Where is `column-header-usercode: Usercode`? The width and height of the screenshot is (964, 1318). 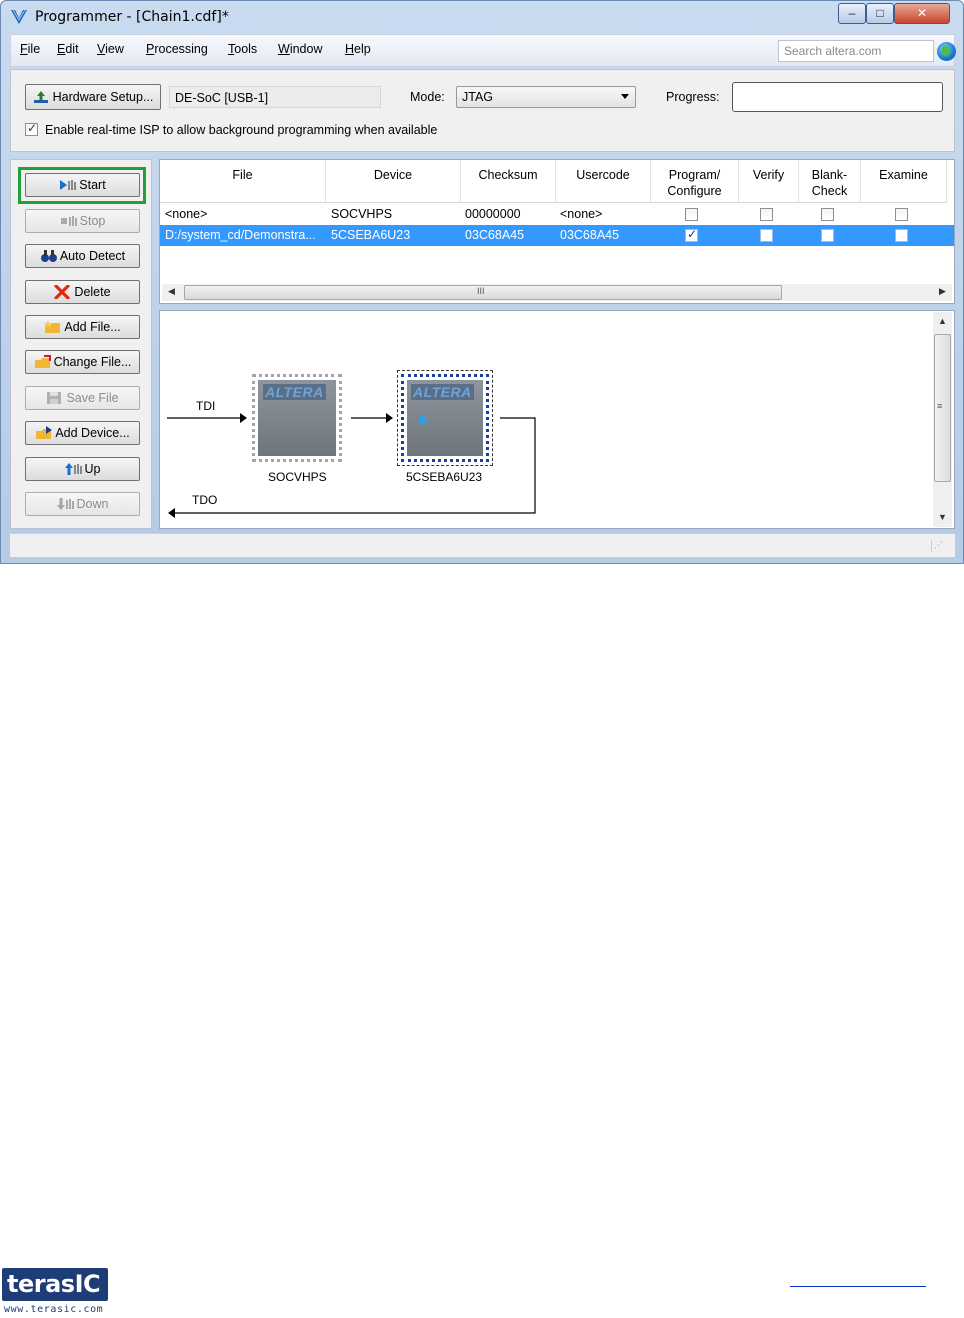
column-header-usercode: Usercode is located at coordinates (603, 181).